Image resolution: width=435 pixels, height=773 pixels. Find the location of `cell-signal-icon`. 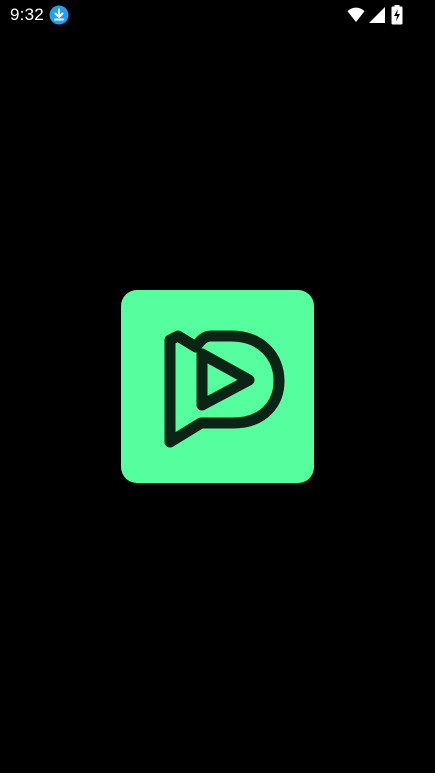

cell-signal-icon is located at coordinates (377, 17).